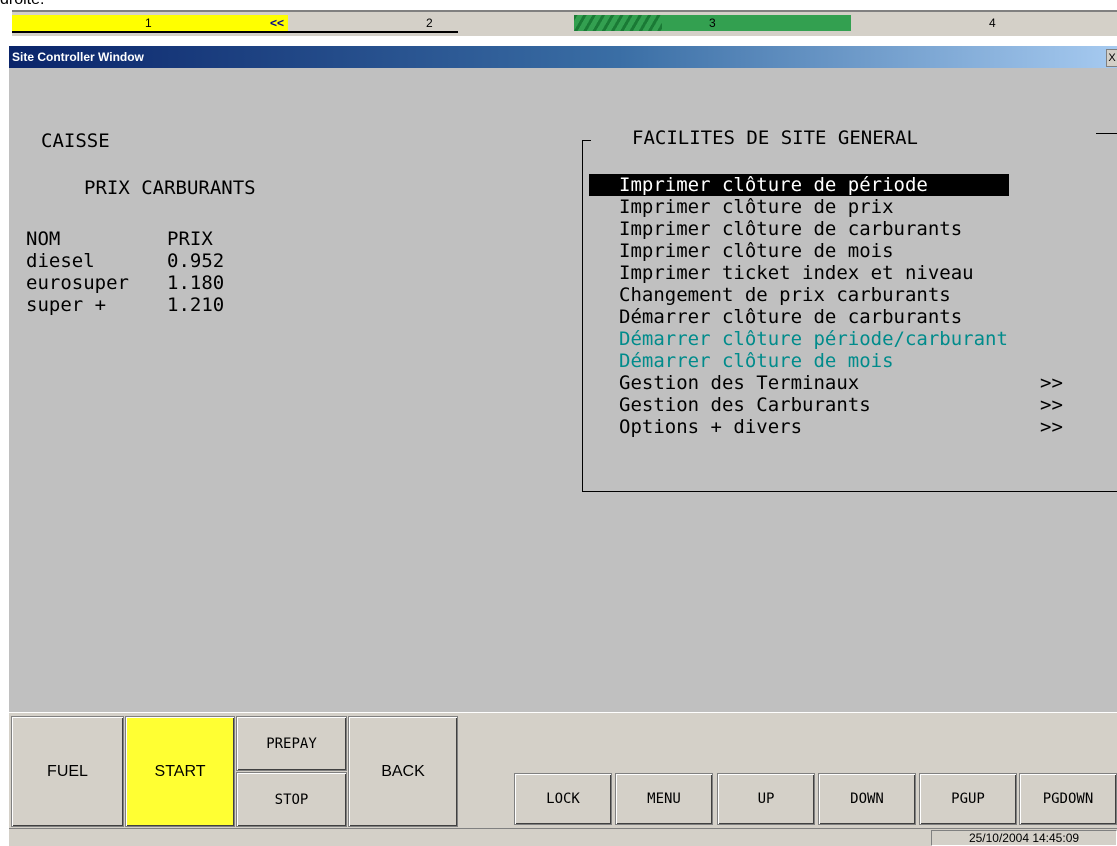  Describe the element at coordinates (563, 57) in the screenshot. I see `window-titlebar: Site Controller Window` at that location.